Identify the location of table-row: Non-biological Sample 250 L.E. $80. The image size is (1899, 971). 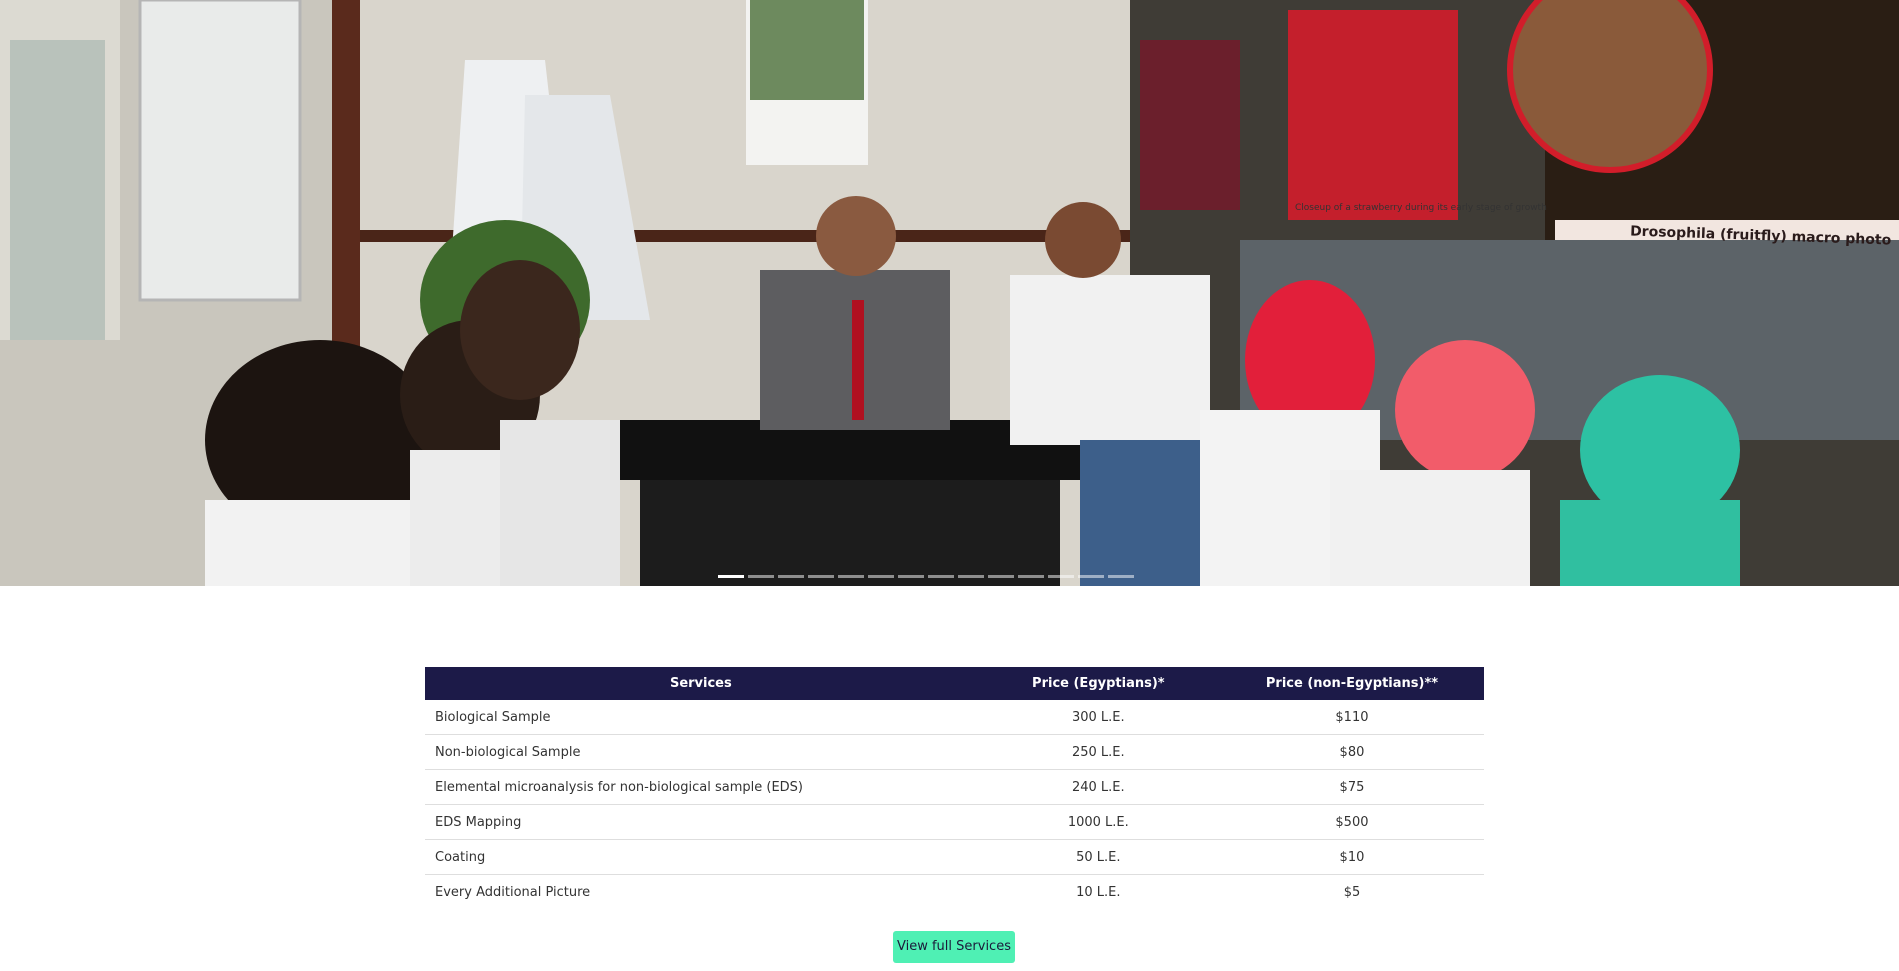
(954, 752).